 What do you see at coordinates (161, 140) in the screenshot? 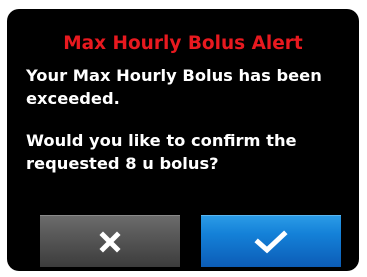
I see `confirm-question-line-1: Would you like to confirm the` at bounding box center [161, 140].